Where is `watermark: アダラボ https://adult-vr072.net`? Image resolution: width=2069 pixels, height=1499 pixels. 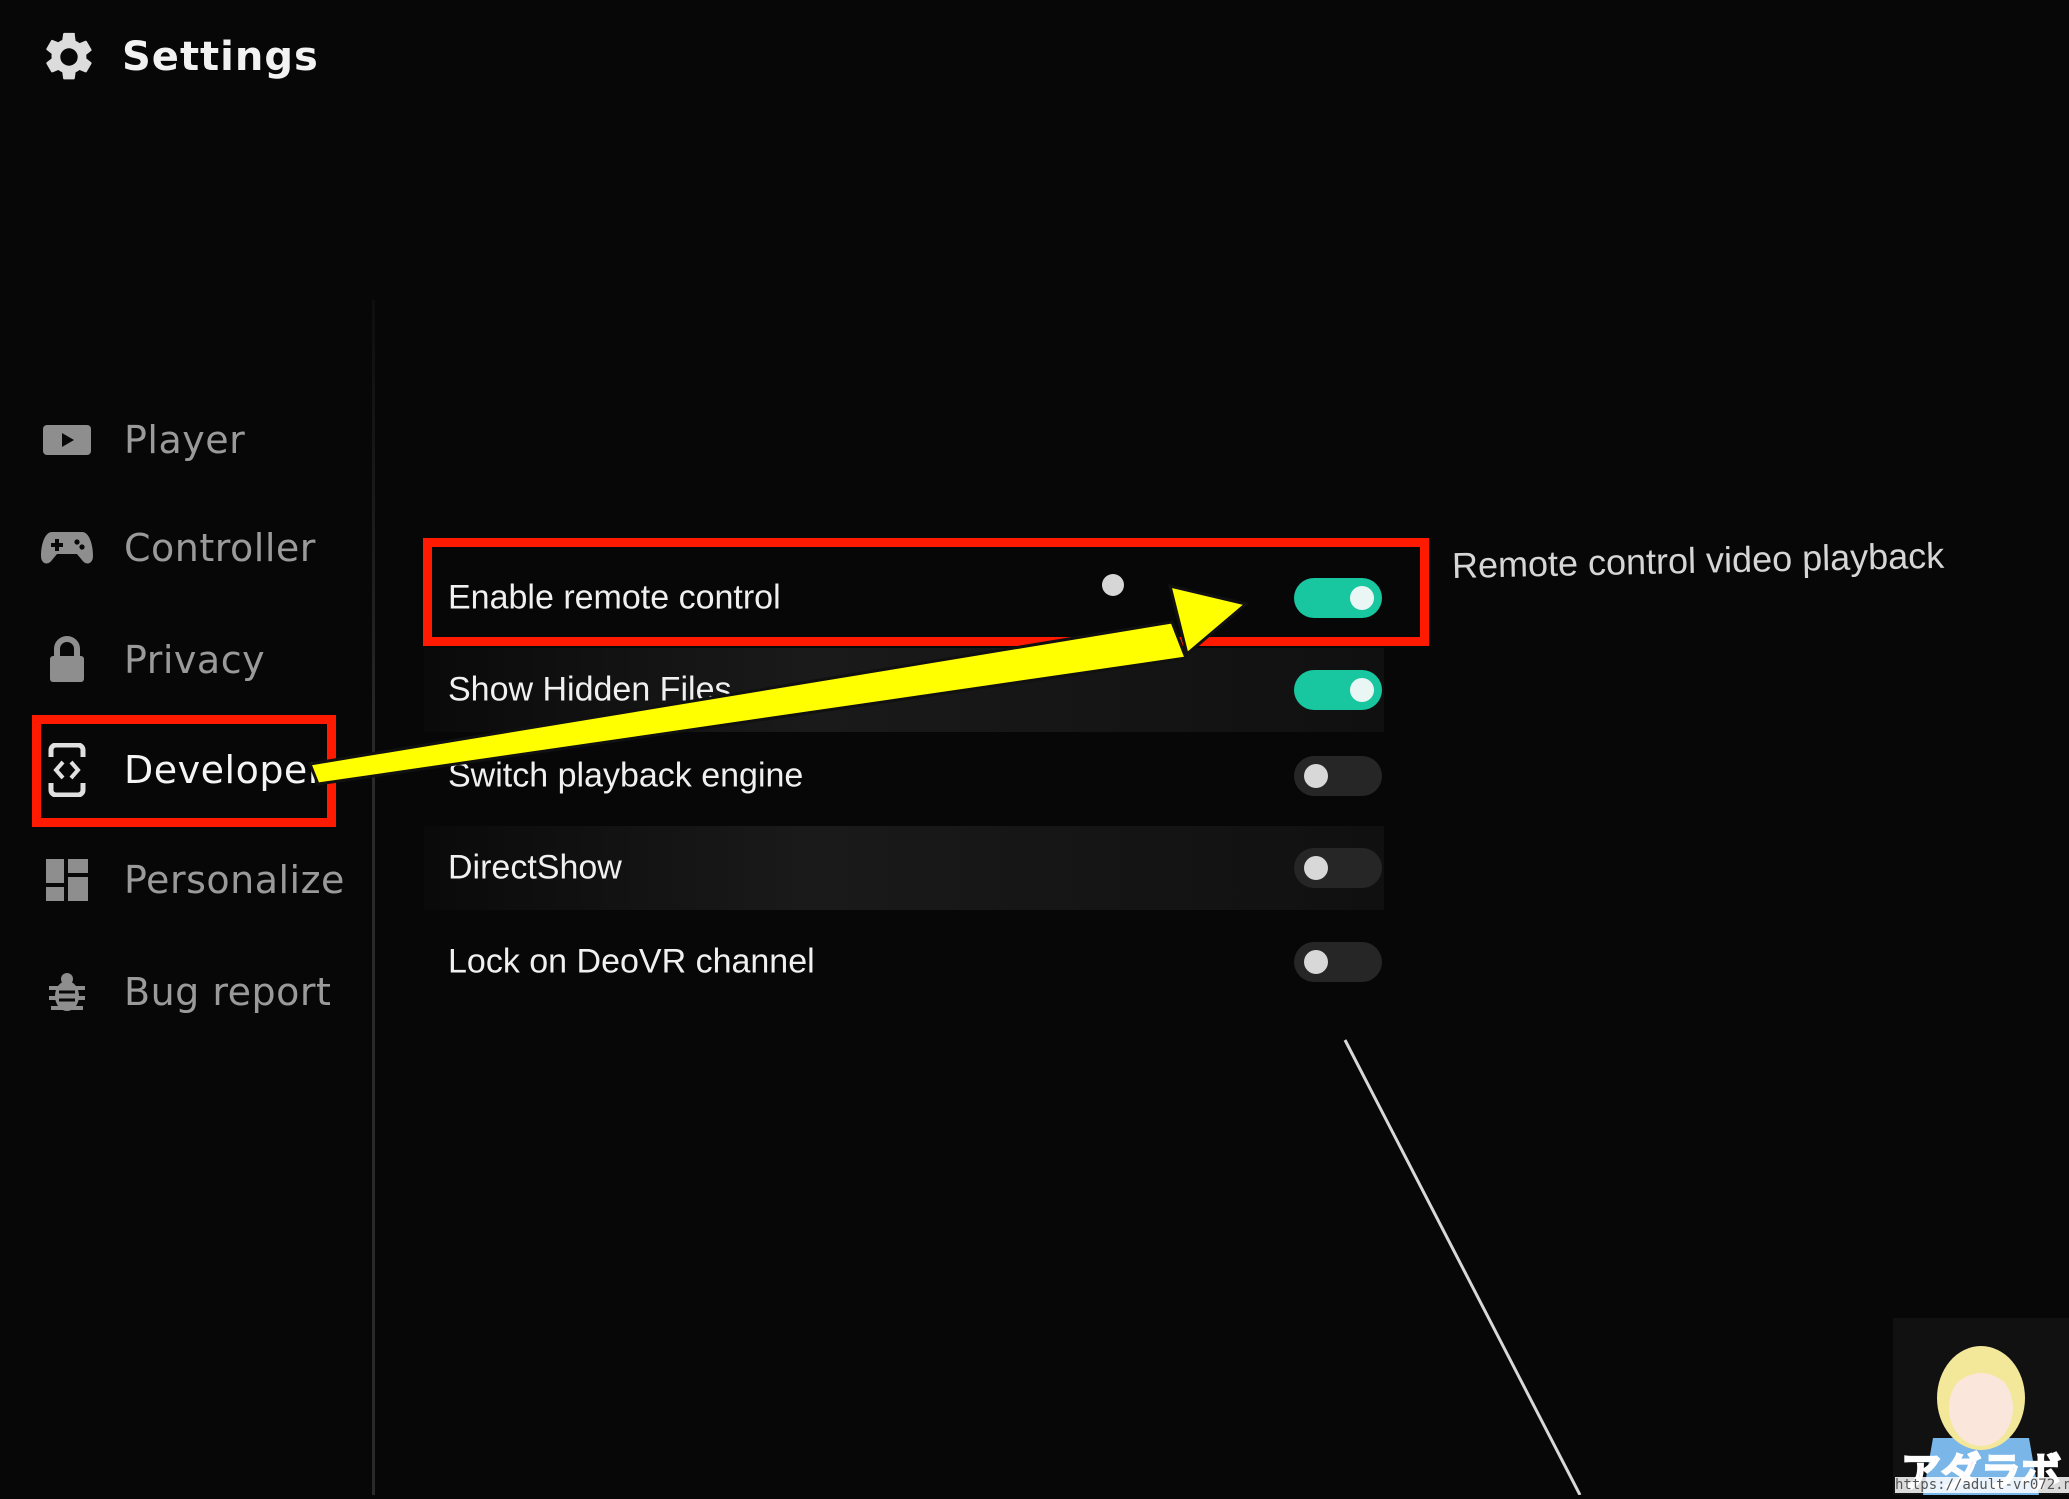
watermark: アダラボ https://adult-vr072.net is located at coordinates (1981, 1407).